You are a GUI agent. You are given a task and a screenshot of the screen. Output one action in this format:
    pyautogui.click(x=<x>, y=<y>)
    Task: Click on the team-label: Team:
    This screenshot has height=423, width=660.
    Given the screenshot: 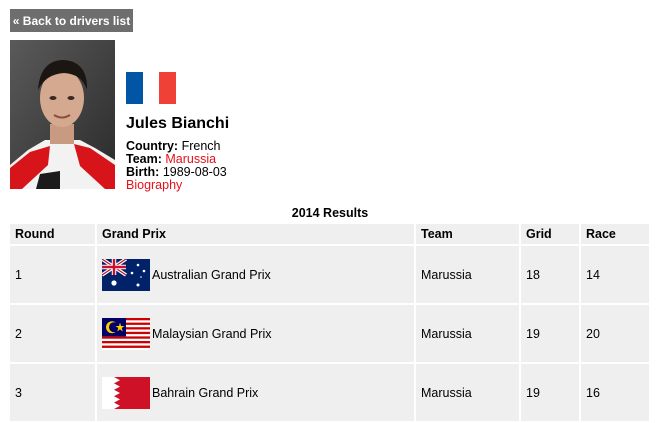 What is the action you would take?
    pyautogui.click(x=144, y=159)
    